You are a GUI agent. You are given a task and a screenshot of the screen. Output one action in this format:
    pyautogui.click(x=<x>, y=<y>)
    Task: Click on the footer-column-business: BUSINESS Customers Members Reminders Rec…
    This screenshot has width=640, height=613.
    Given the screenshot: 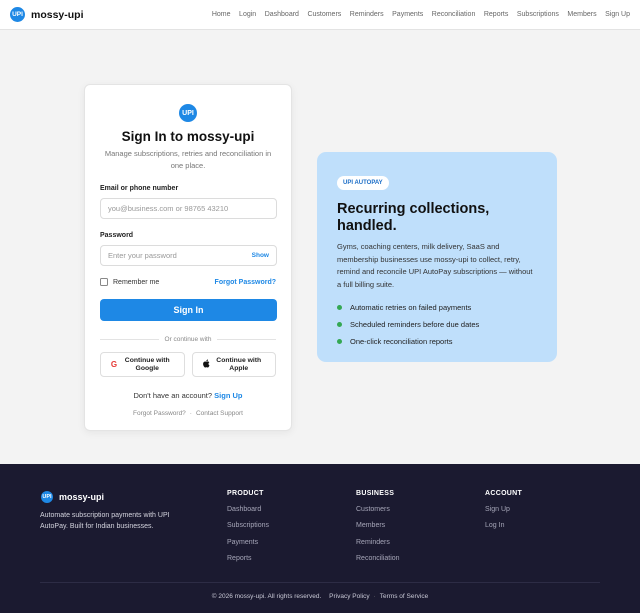 What is the action you would take?
    pyautogui.click(x=378, y=530)
    